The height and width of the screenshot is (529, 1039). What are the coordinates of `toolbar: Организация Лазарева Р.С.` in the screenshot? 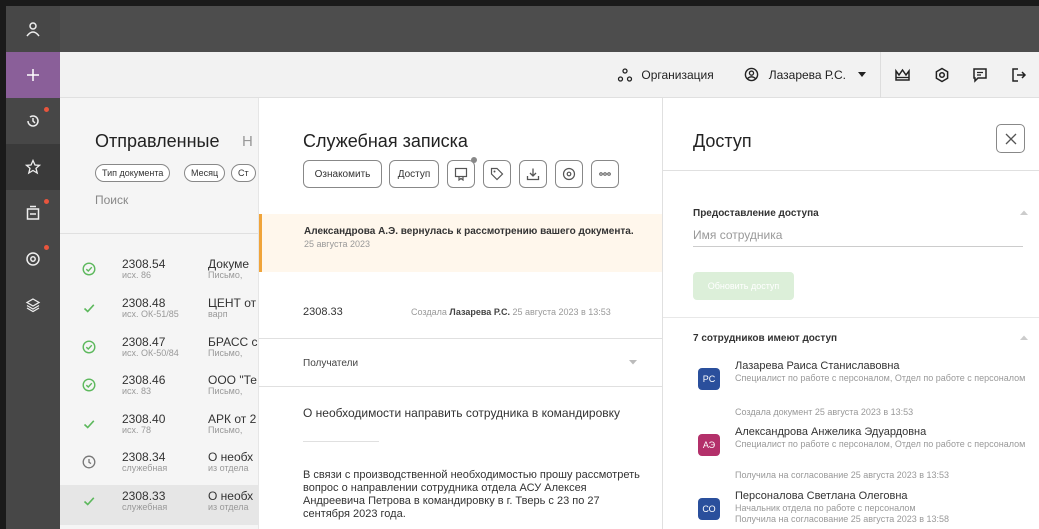 It's located at (549, 74).